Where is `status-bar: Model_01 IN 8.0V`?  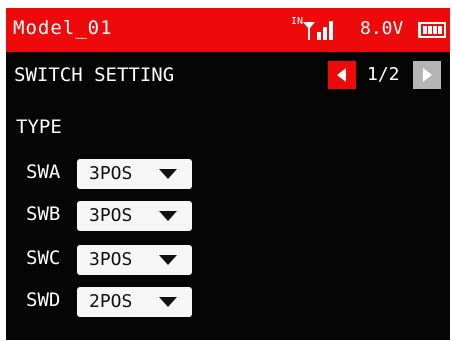
status-bar: Model_01 IN 8.0V is located at coordinates (228, 30).